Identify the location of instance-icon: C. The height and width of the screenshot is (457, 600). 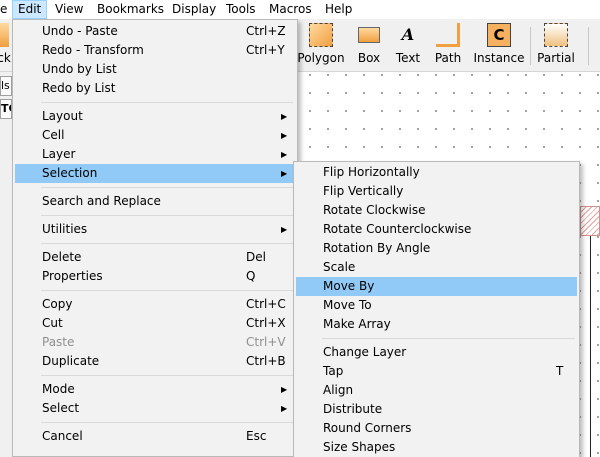
(499, 35).